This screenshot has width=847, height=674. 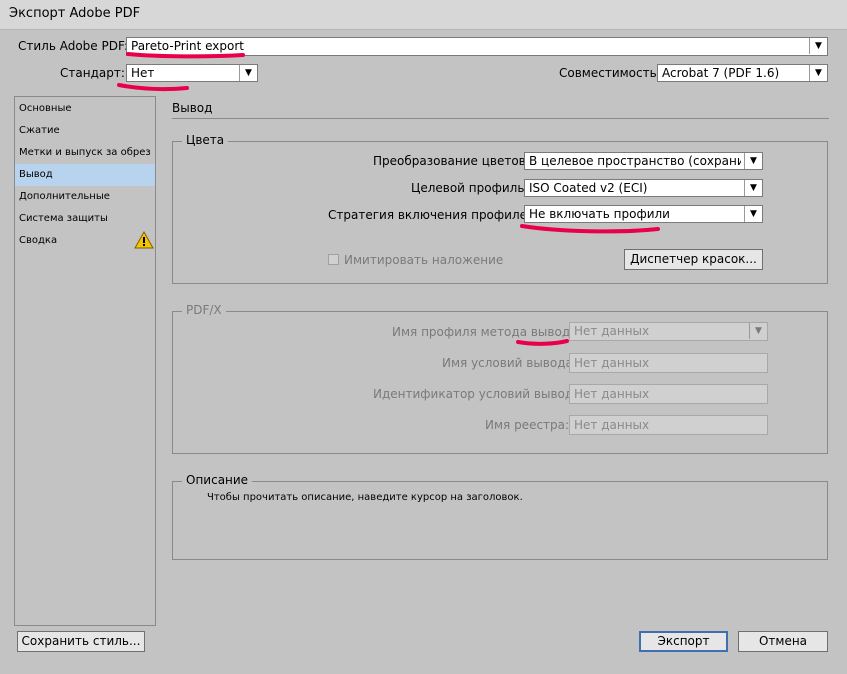 I want to click on intent-profile-select: Нет данных ▼, so click(x=668, y=331).